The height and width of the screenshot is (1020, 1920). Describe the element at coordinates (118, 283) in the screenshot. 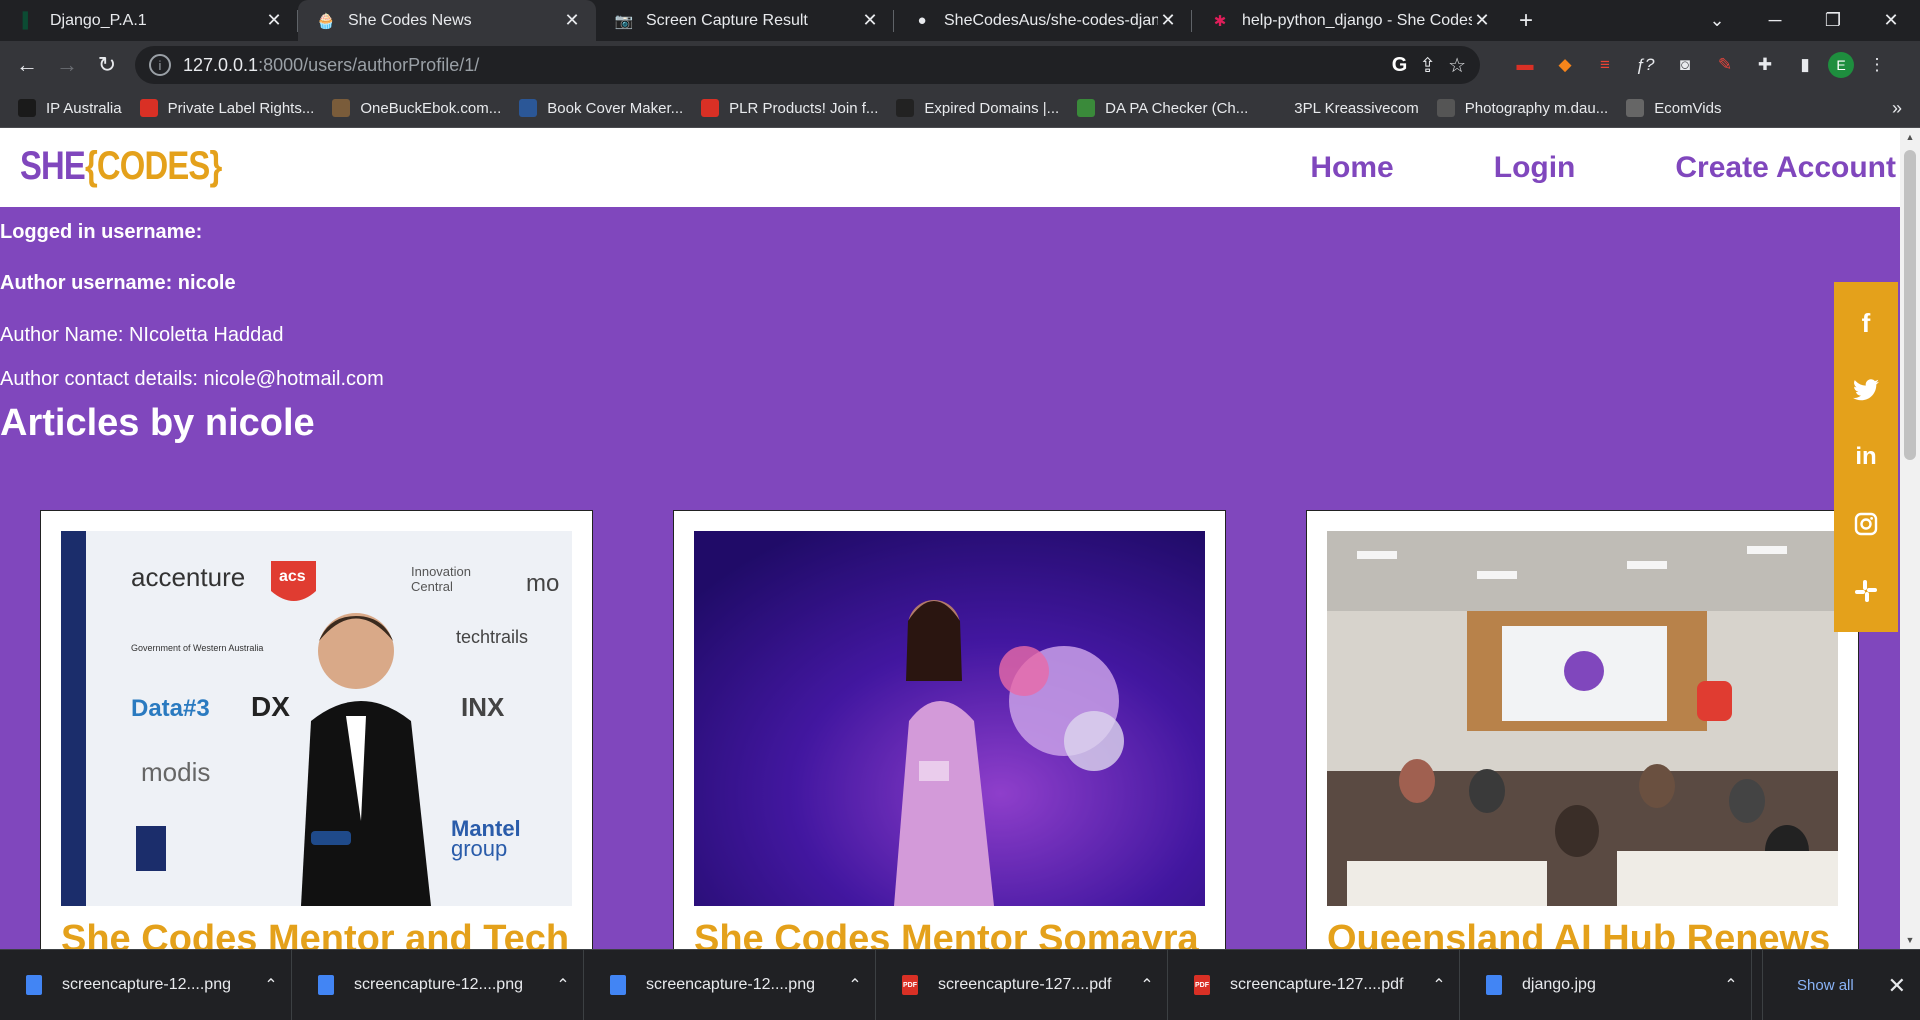

I see `author-username: Author username: nicole` at that location.